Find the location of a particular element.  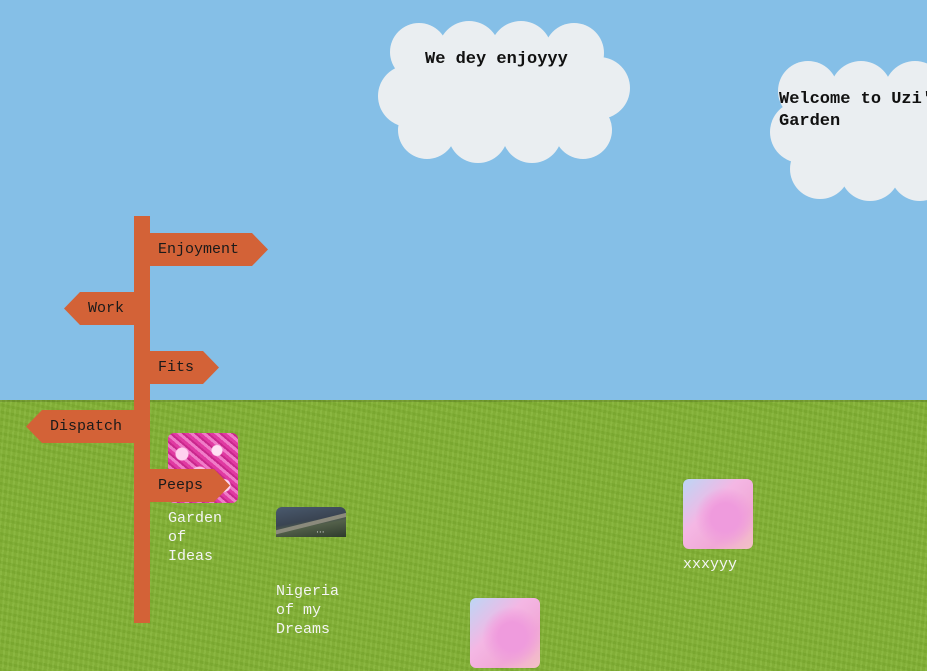

mountain-photo-thumbnail-icon: ··· is located at coordinates (311, 522).